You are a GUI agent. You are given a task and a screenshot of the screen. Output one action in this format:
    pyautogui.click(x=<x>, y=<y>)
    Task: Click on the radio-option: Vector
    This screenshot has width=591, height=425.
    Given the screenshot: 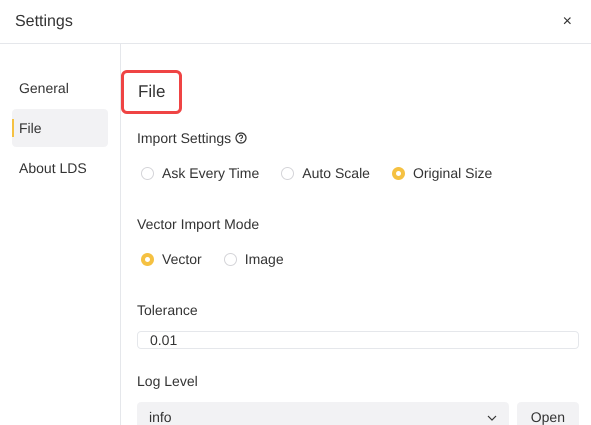 What is the action you would take?
    pyautogui.click(x=171, y=259)
    